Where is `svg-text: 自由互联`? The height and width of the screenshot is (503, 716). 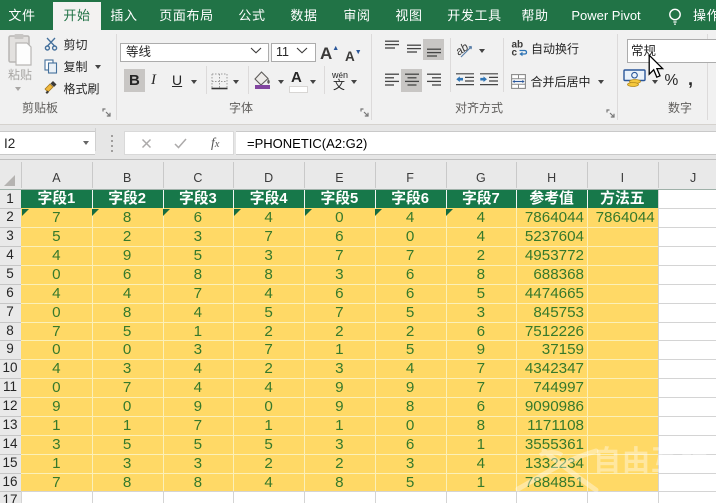 svg-text: 自由互联 is located at coordinates (651, 460).